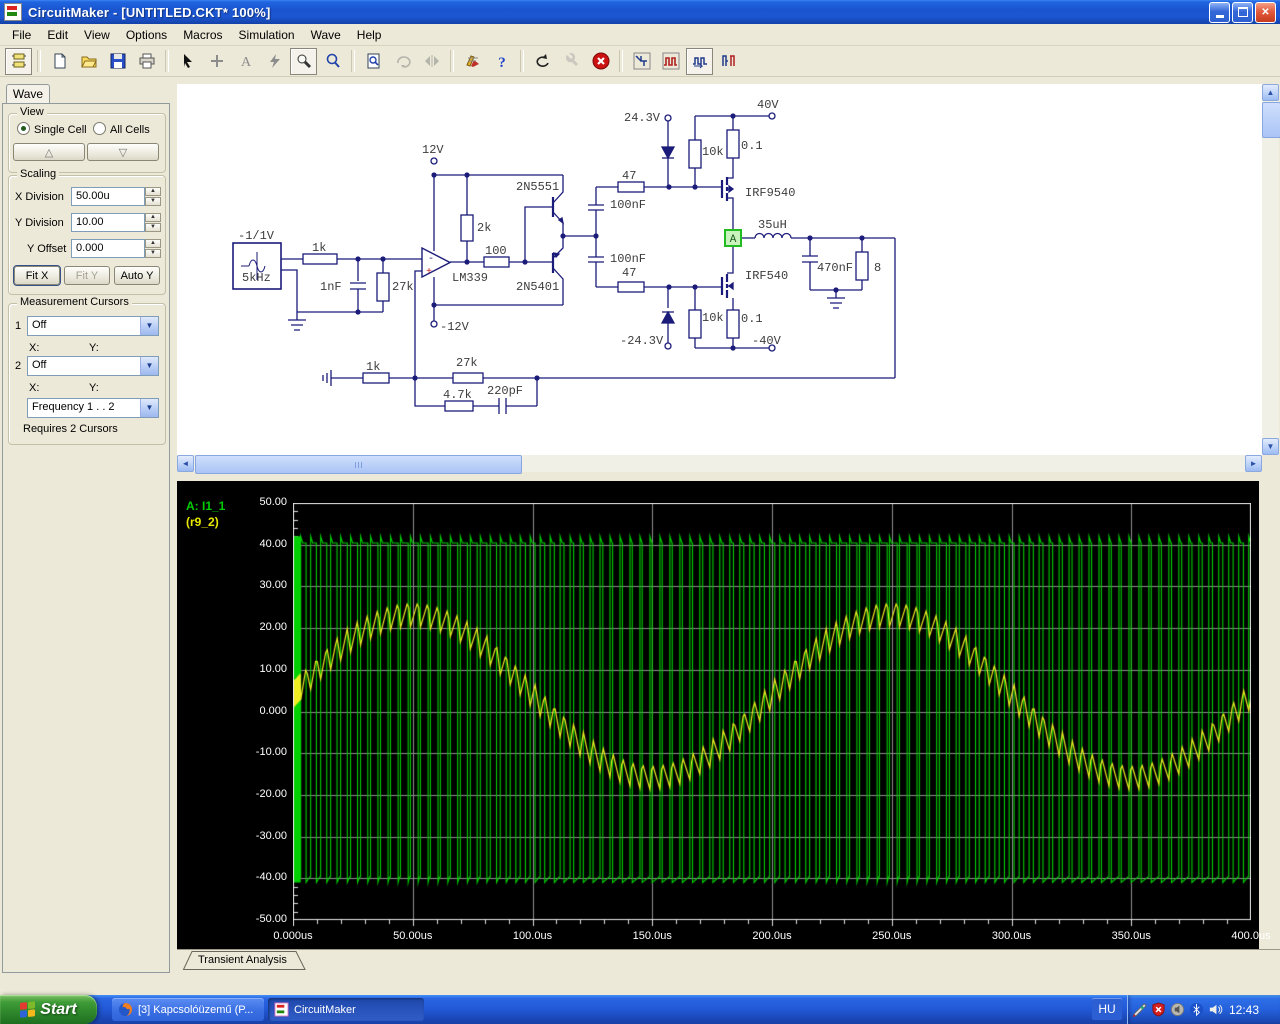 This screenshot has width=1280, height=1024. What do you see at coordinates (52, 129) in the screenshot?
I see `radio-single-cell: Single Cell` at bounding box center [52, 129].